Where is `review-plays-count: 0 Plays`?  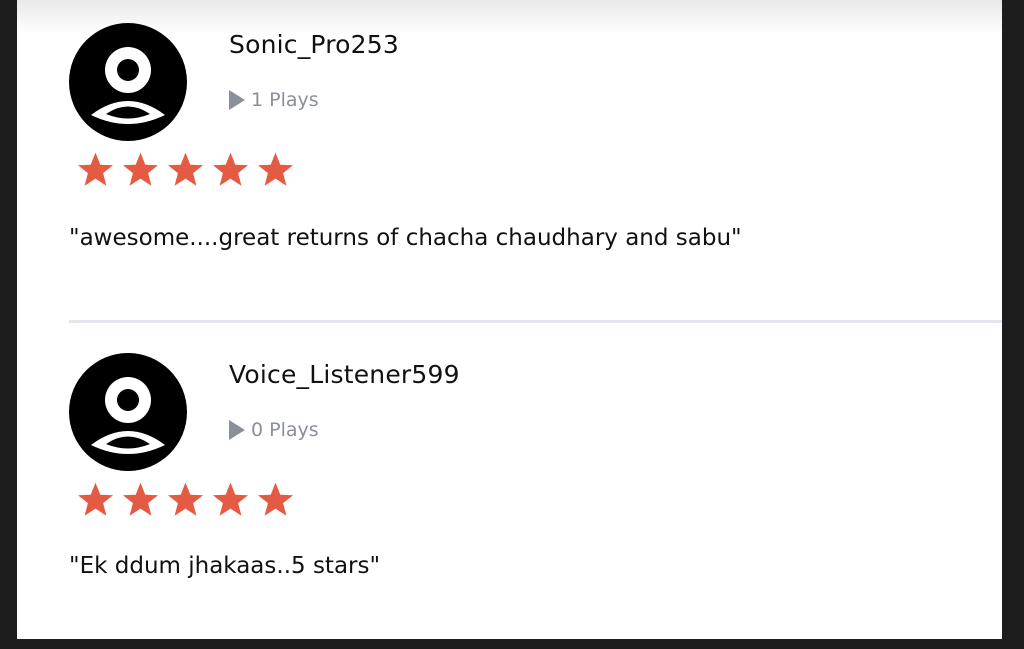 review-plays-count: 0 Plays is located at coordinates (285, 430).